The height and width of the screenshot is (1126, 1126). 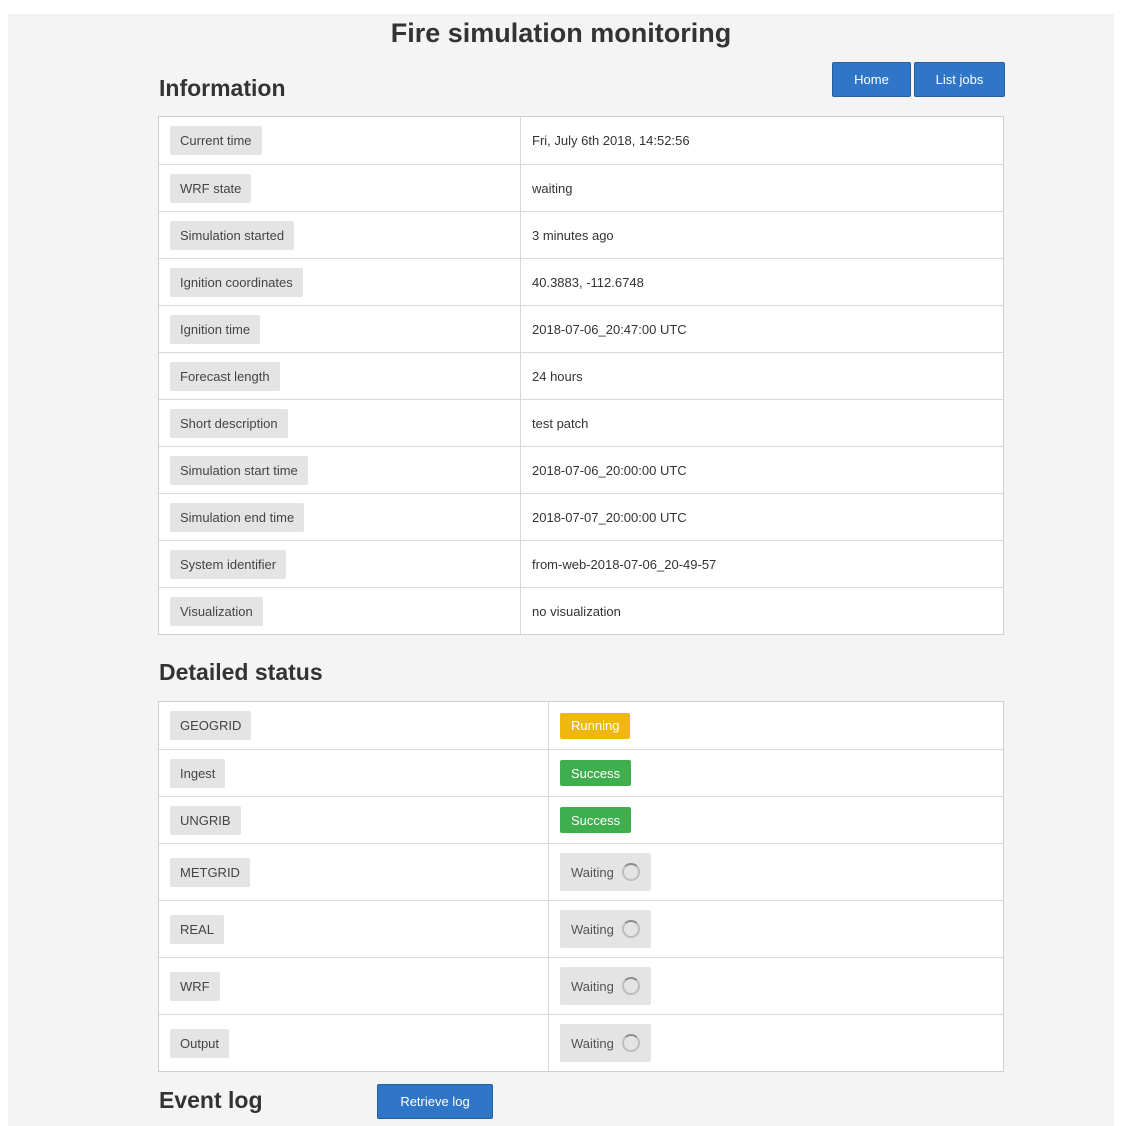 I want to click on info-row-simulation-started: Simulation started 3 minutes ago, so click(x=581, y=234).